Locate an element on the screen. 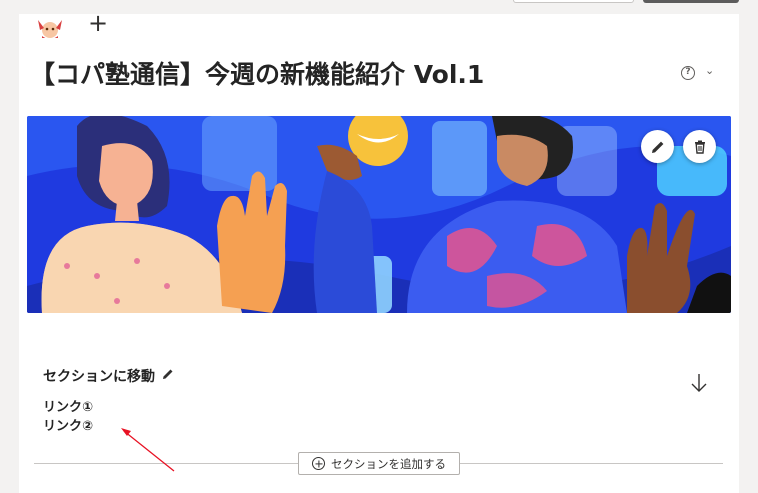  section-link: リンク② is located at coordinates (68, 424).